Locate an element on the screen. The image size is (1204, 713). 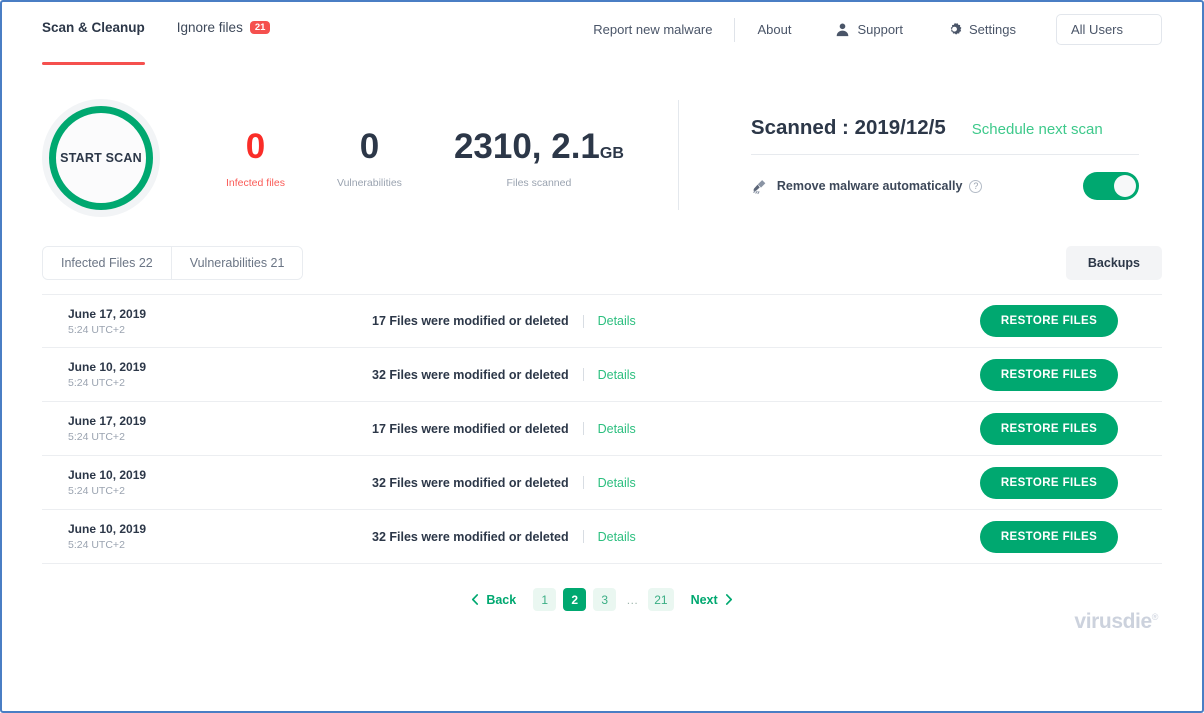
pagination-area: Back 1 2 3 … 21 Next virusdie® is located at coordinates (602, 615).